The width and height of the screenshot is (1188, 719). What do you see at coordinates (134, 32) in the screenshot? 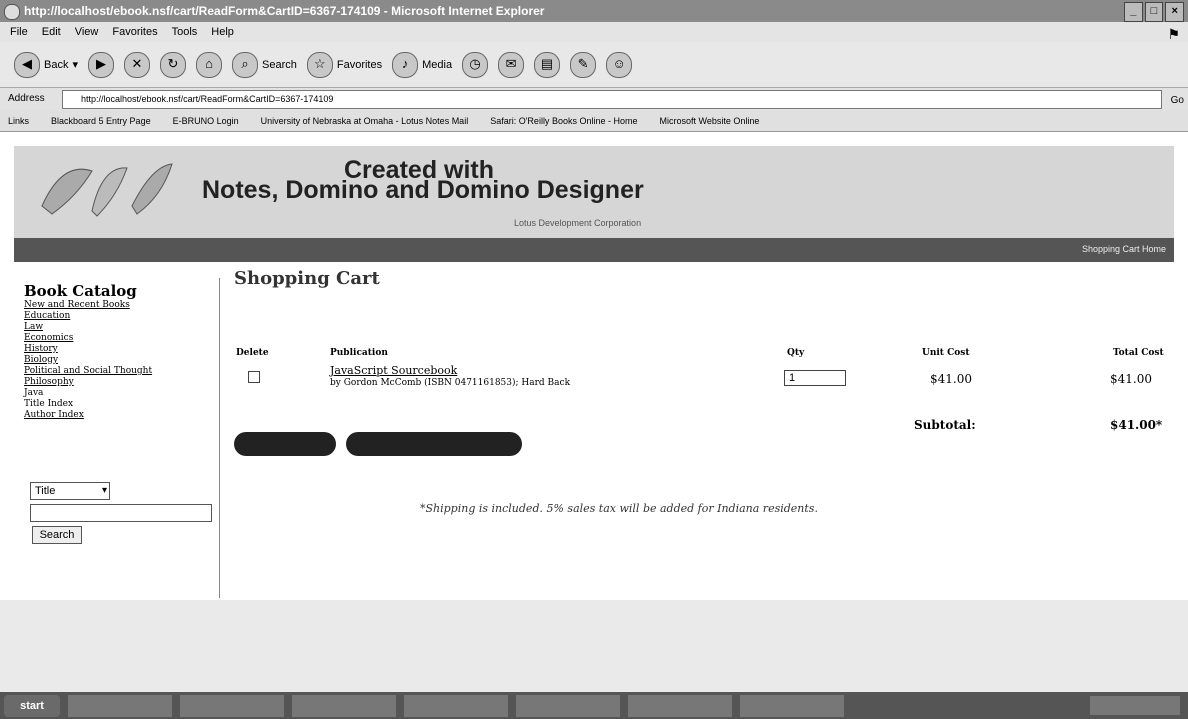
I see `menu-favorites: Favorites` at bounding box center [134, 32].